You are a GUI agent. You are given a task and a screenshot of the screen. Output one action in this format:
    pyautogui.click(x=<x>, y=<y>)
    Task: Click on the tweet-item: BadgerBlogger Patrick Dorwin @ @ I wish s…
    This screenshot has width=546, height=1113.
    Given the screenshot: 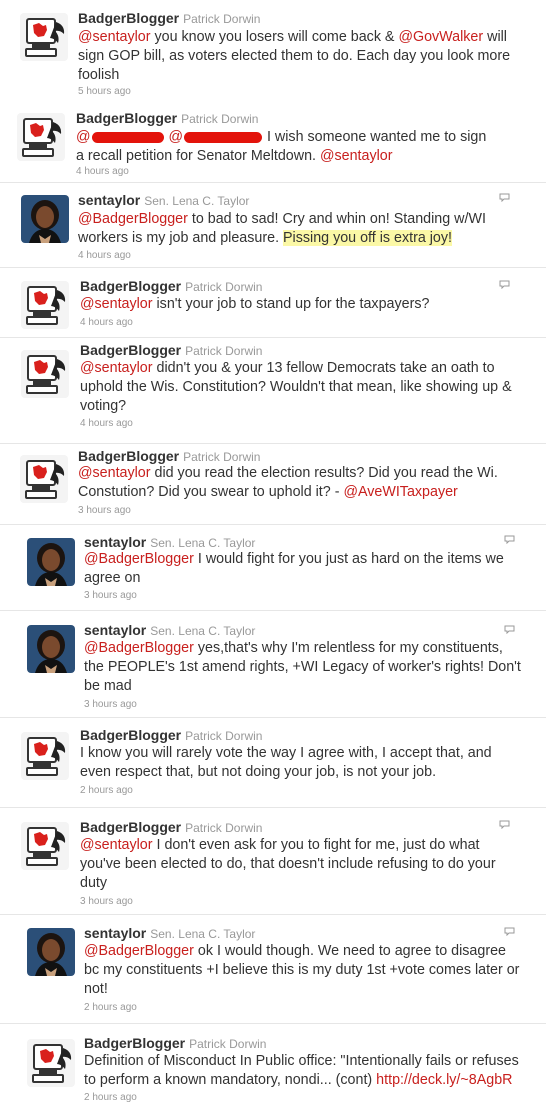 What is the action you would take?
    pyautogui.click(x=273, y=142)
    